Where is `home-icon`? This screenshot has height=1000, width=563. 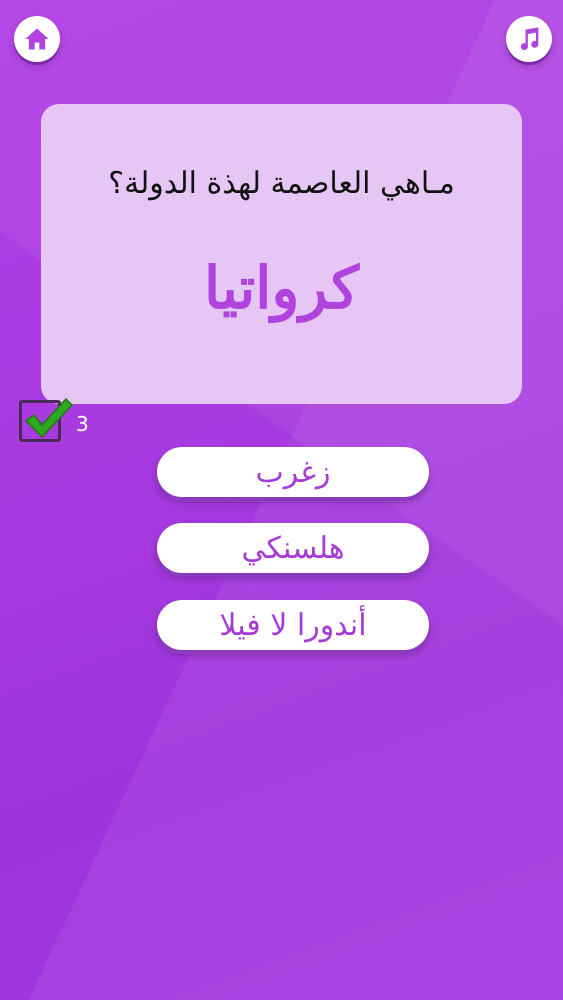 home-icon is located at coordinates (37, 39).